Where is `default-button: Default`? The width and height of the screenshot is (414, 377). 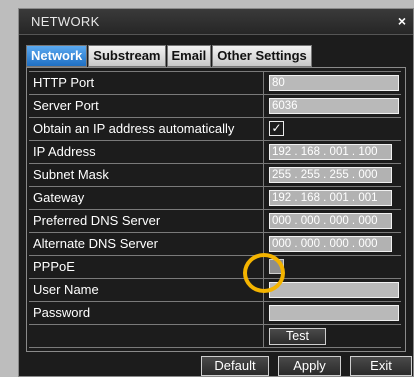 default-button: Default is located at coordinates (235, 366).